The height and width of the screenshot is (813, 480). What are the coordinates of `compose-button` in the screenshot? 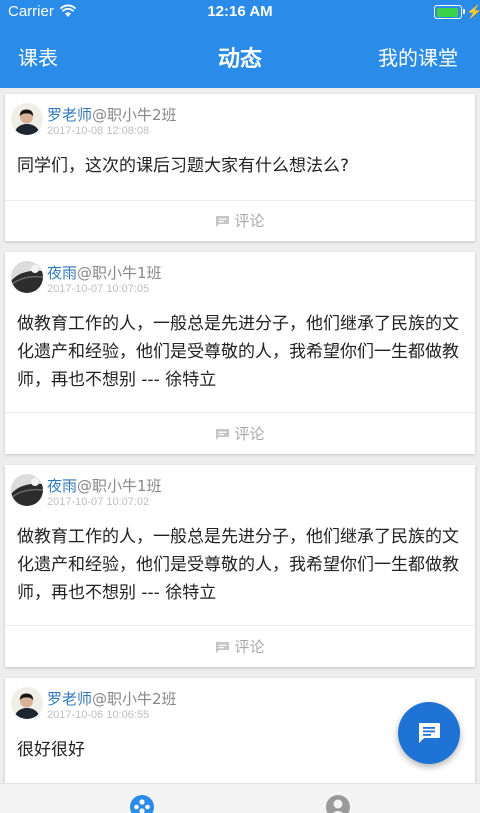 It's located at (429, 733).